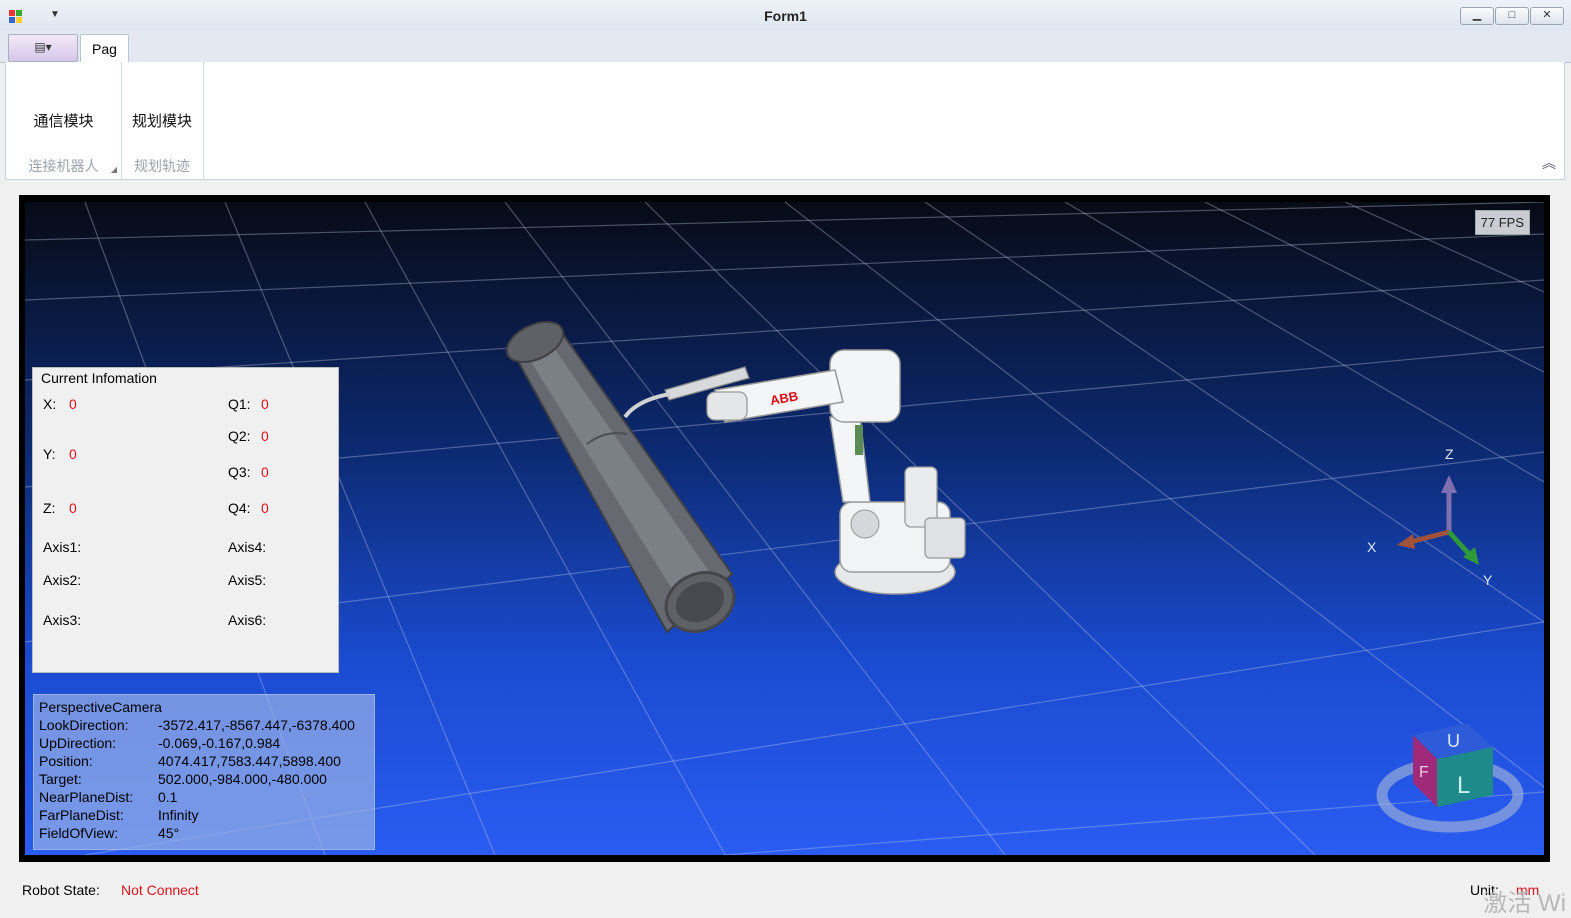 This screenshot has width=1571, height=918. I want to click on planning-module-button: 规划模块, so click(162, 120).